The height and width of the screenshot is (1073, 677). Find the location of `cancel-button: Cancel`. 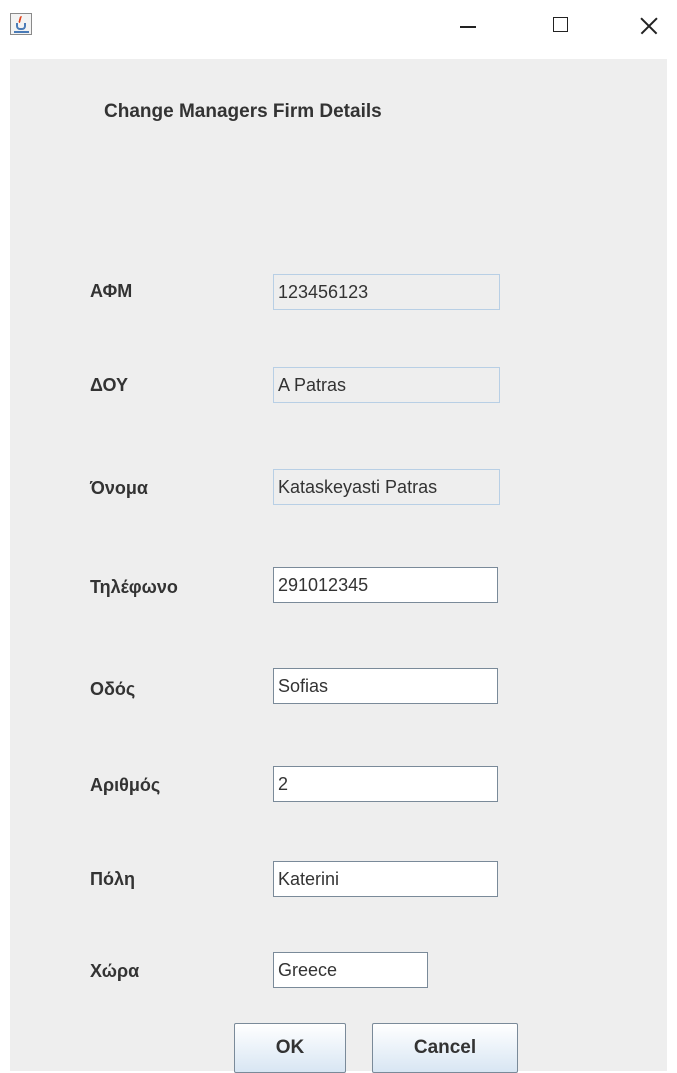

cancel-button: Cancel is located at coordinates (445, 1048).